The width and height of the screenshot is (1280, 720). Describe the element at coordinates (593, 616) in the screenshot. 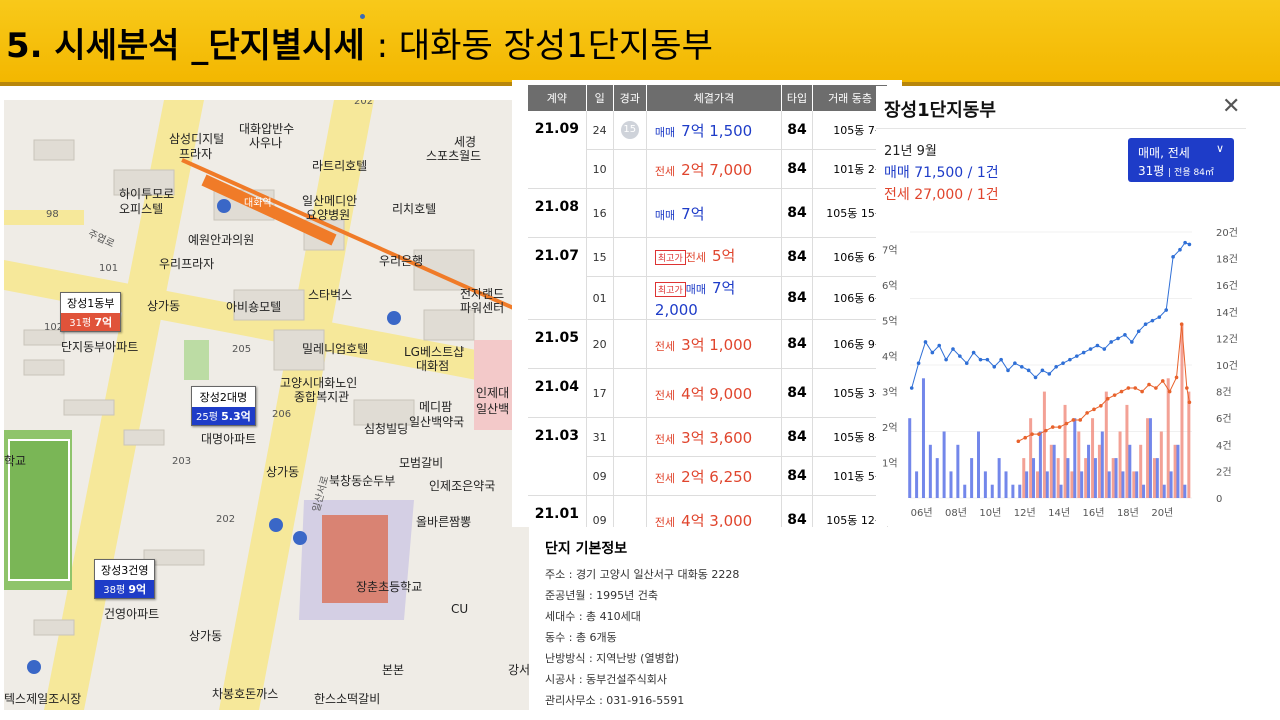

I see `info-households: 세대수 : 총 410세대` at that location.